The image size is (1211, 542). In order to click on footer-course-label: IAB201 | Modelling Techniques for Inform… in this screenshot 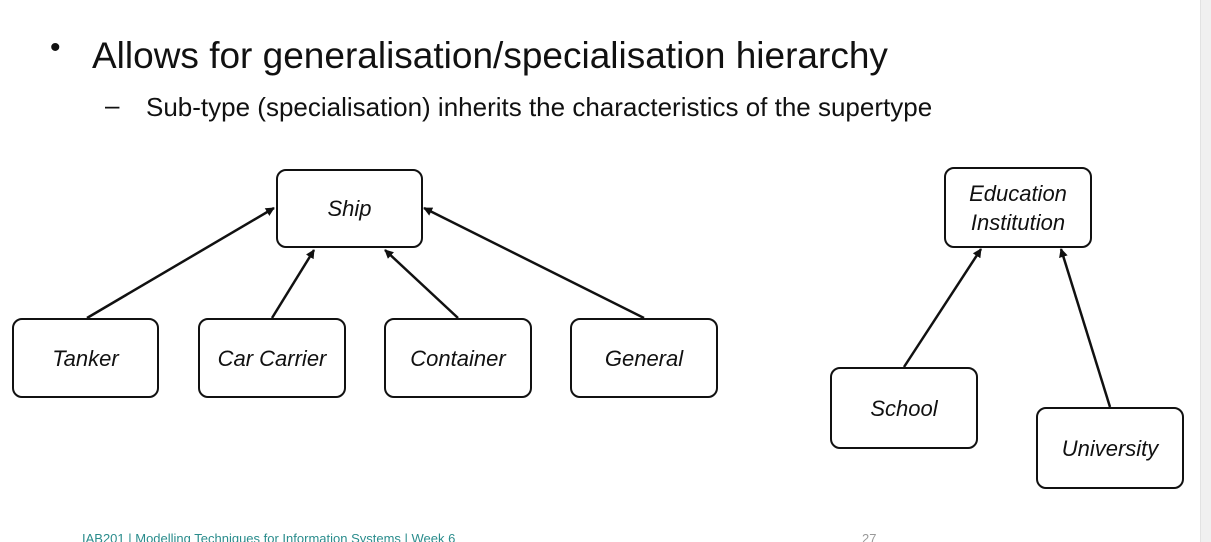, I will do `click(269, 536)`.